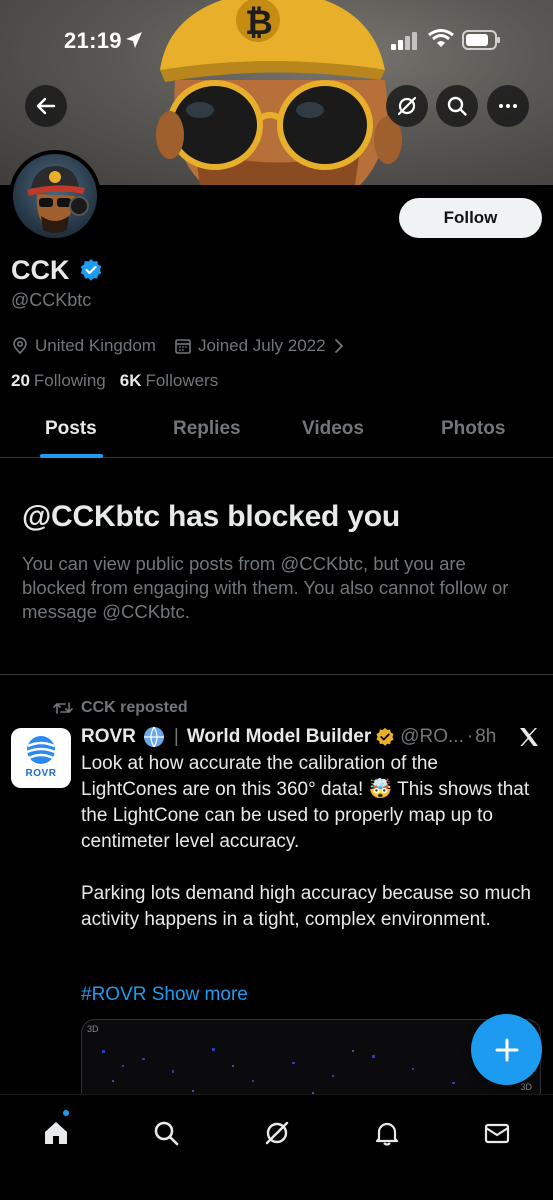  I want to click on avatar-image, so click(55, 196).